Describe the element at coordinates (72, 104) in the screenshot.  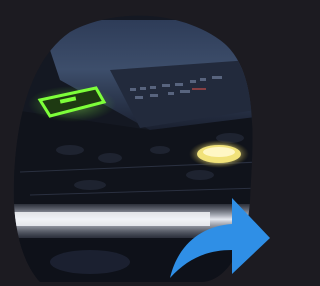
I see `green-display-glow` at that location.